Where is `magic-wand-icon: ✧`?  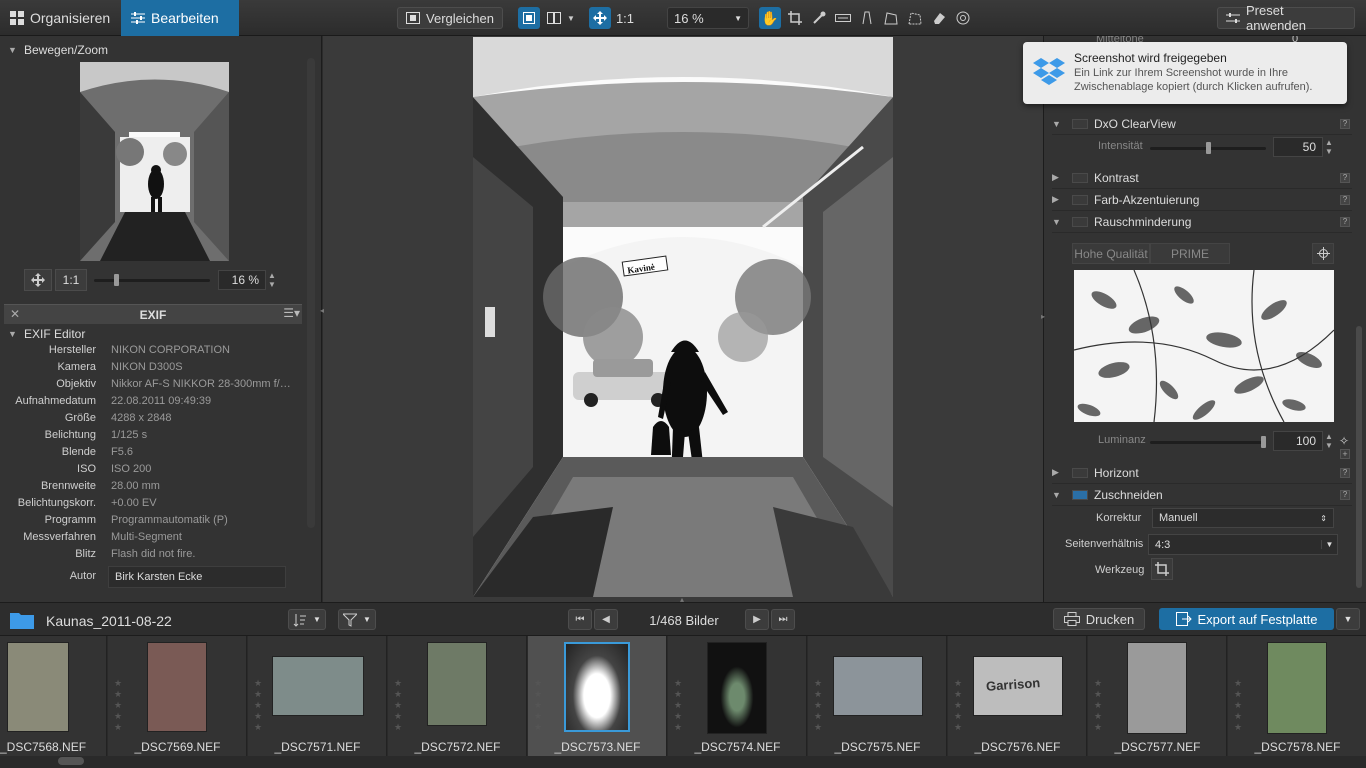
magic-wand-icon: ✧ is located at coordinates (1344, 441).